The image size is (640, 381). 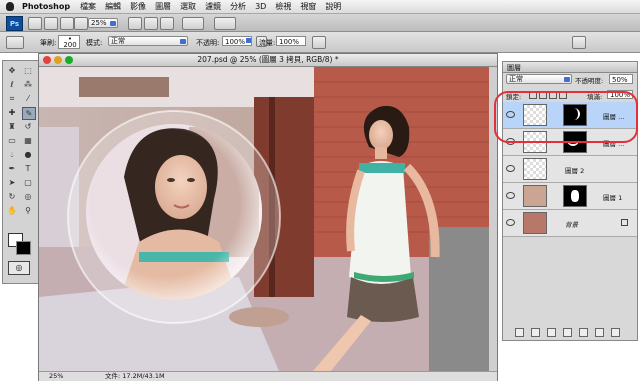 I want to click on hand-tool-icon: ✋, so click(x=12, y=210).